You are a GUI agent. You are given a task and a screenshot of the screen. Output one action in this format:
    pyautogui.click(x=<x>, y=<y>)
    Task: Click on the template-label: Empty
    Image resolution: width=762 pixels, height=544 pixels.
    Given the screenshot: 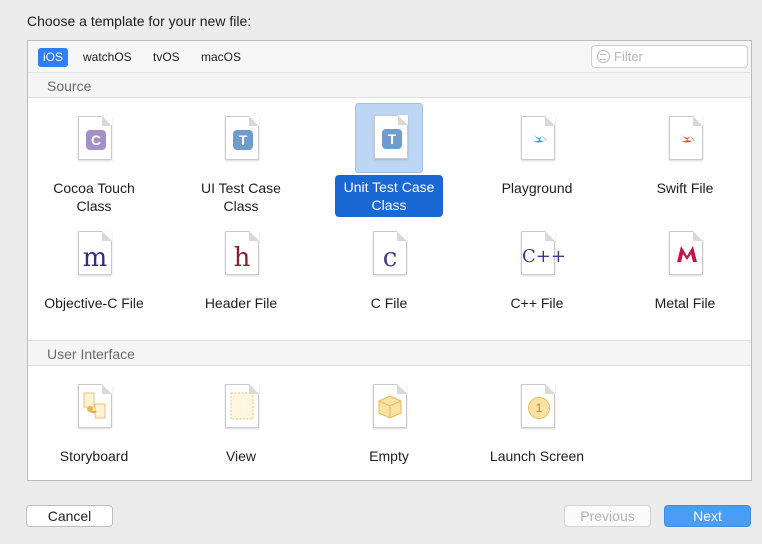 What is the action you would take?
    pyautogui.click(x=389, y=456)
    